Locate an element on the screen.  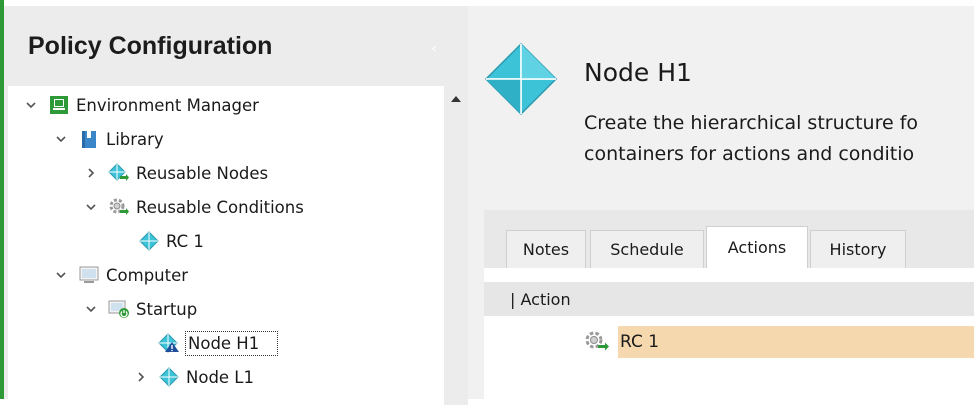
book-icon is located at coordinates (89, 139).